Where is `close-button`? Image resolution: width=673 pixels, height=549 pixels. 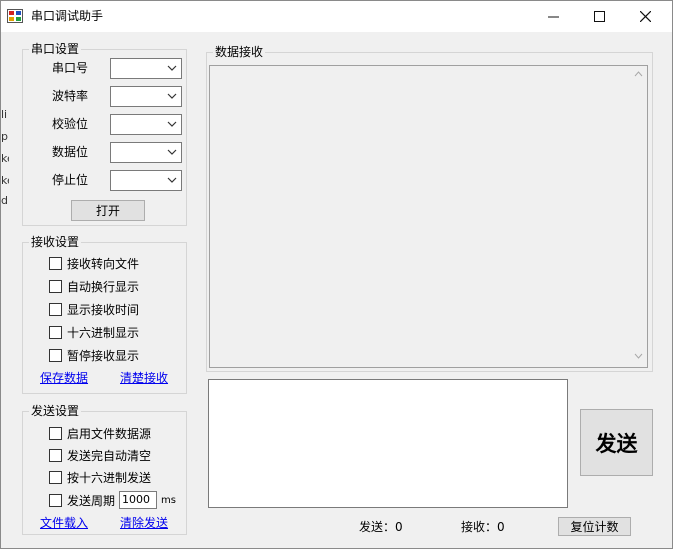
close-button is located at coordinates (645, 16).